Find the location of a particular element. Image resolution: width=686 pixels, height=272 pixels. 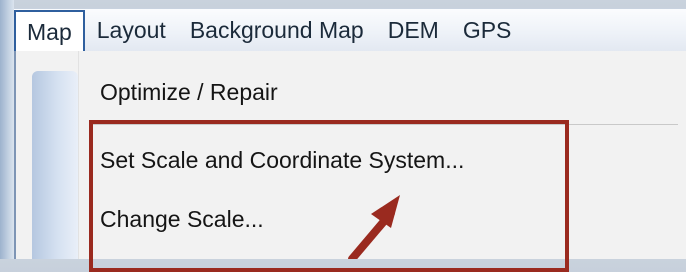

window-edge is located at coordinates (7, 129).